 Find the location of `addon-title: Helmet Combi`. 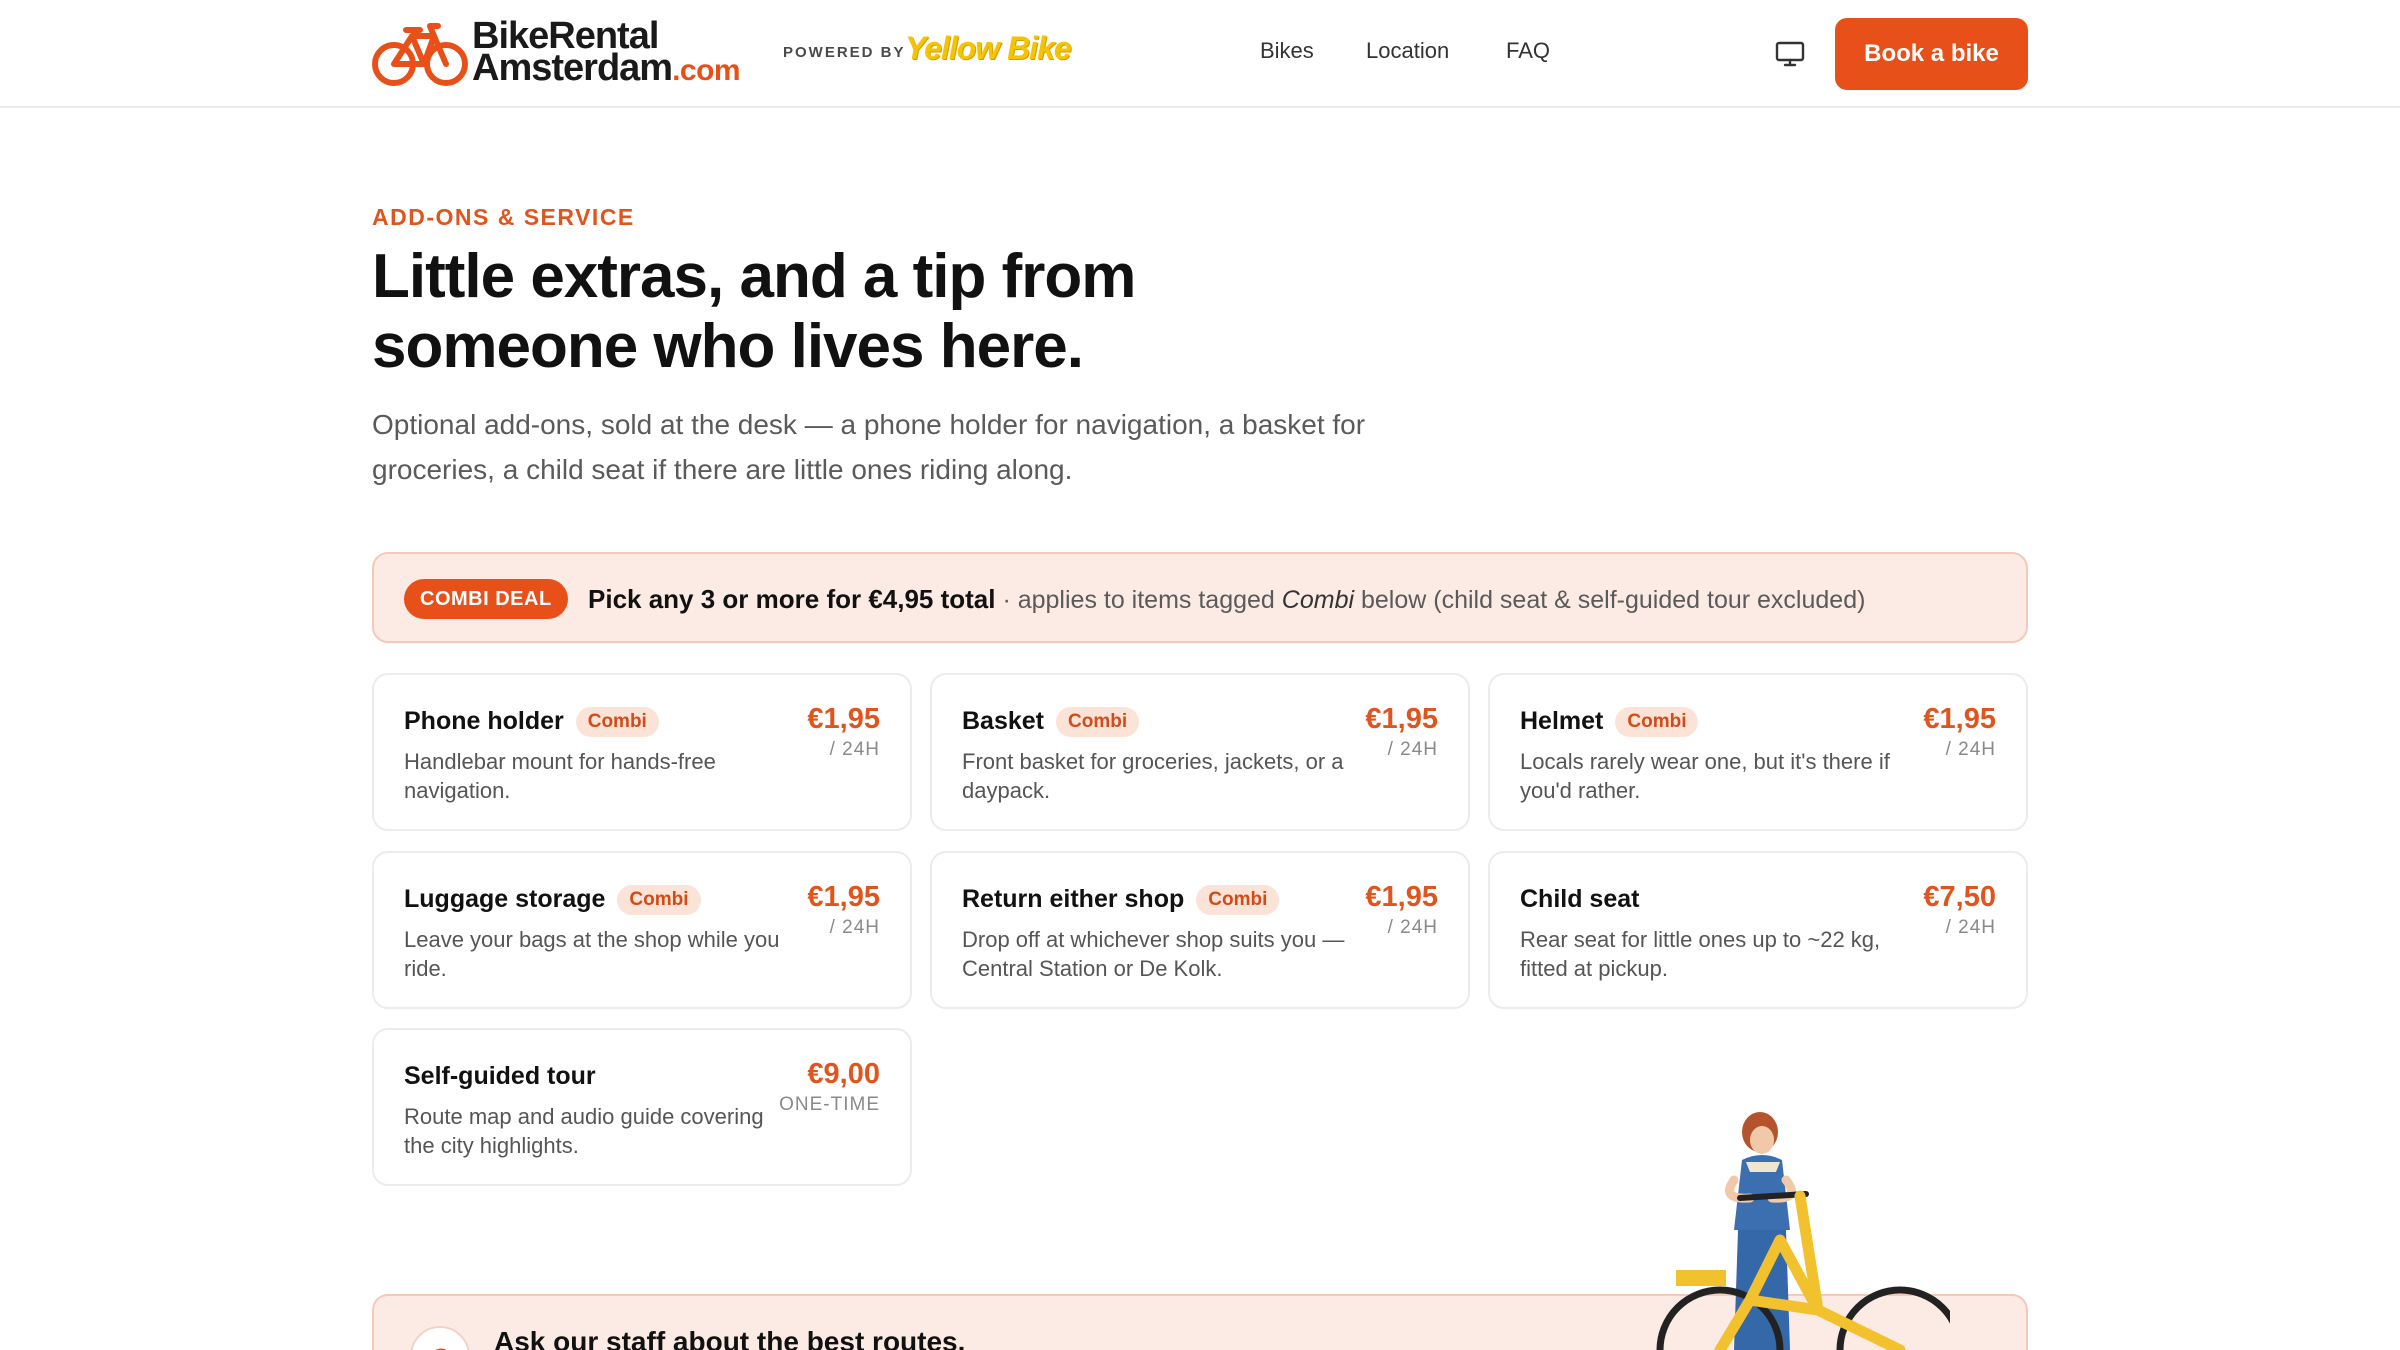

addon-title: Helmet Combi is located at coordinates (1609, 722).